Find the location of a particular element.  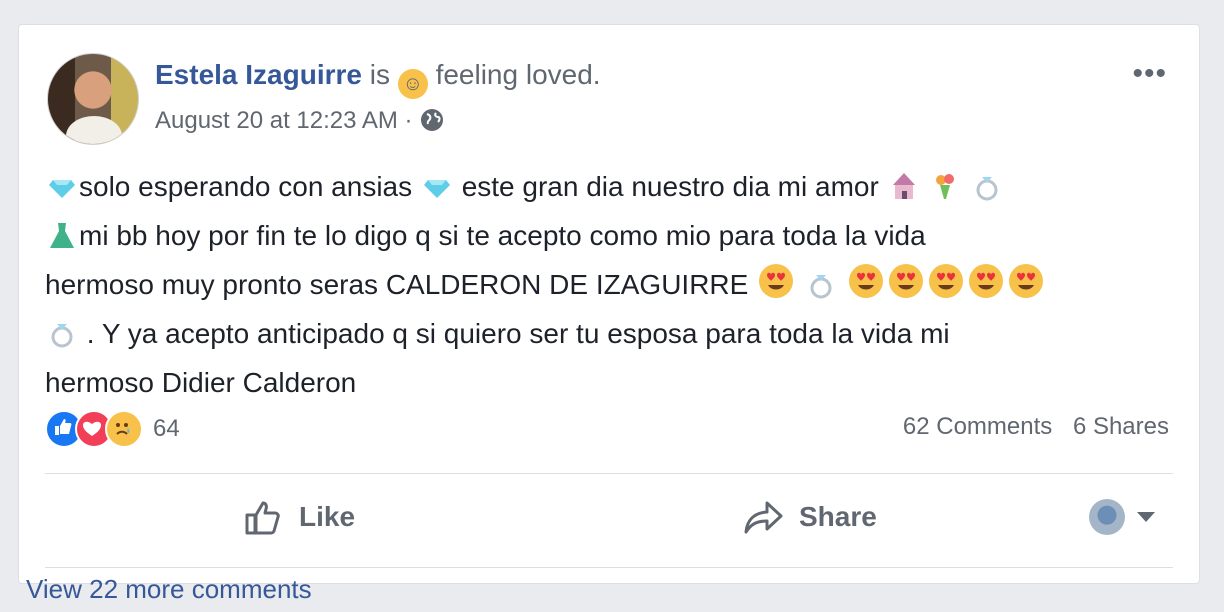

share-arrow-icon is located at coordinates (763, 517).